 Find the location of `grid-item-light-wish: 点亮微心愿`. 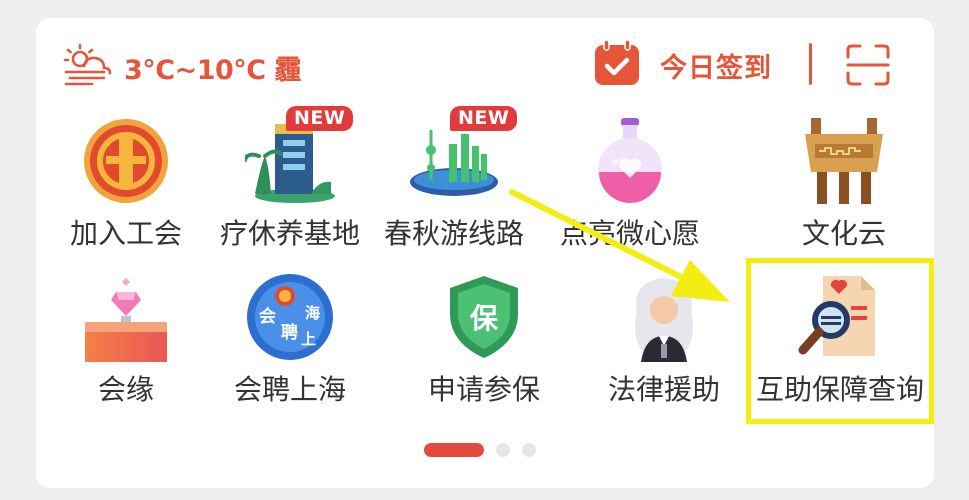

grid-item-light-wish: 点亮微心愿 is located at coordinates (630, 186).